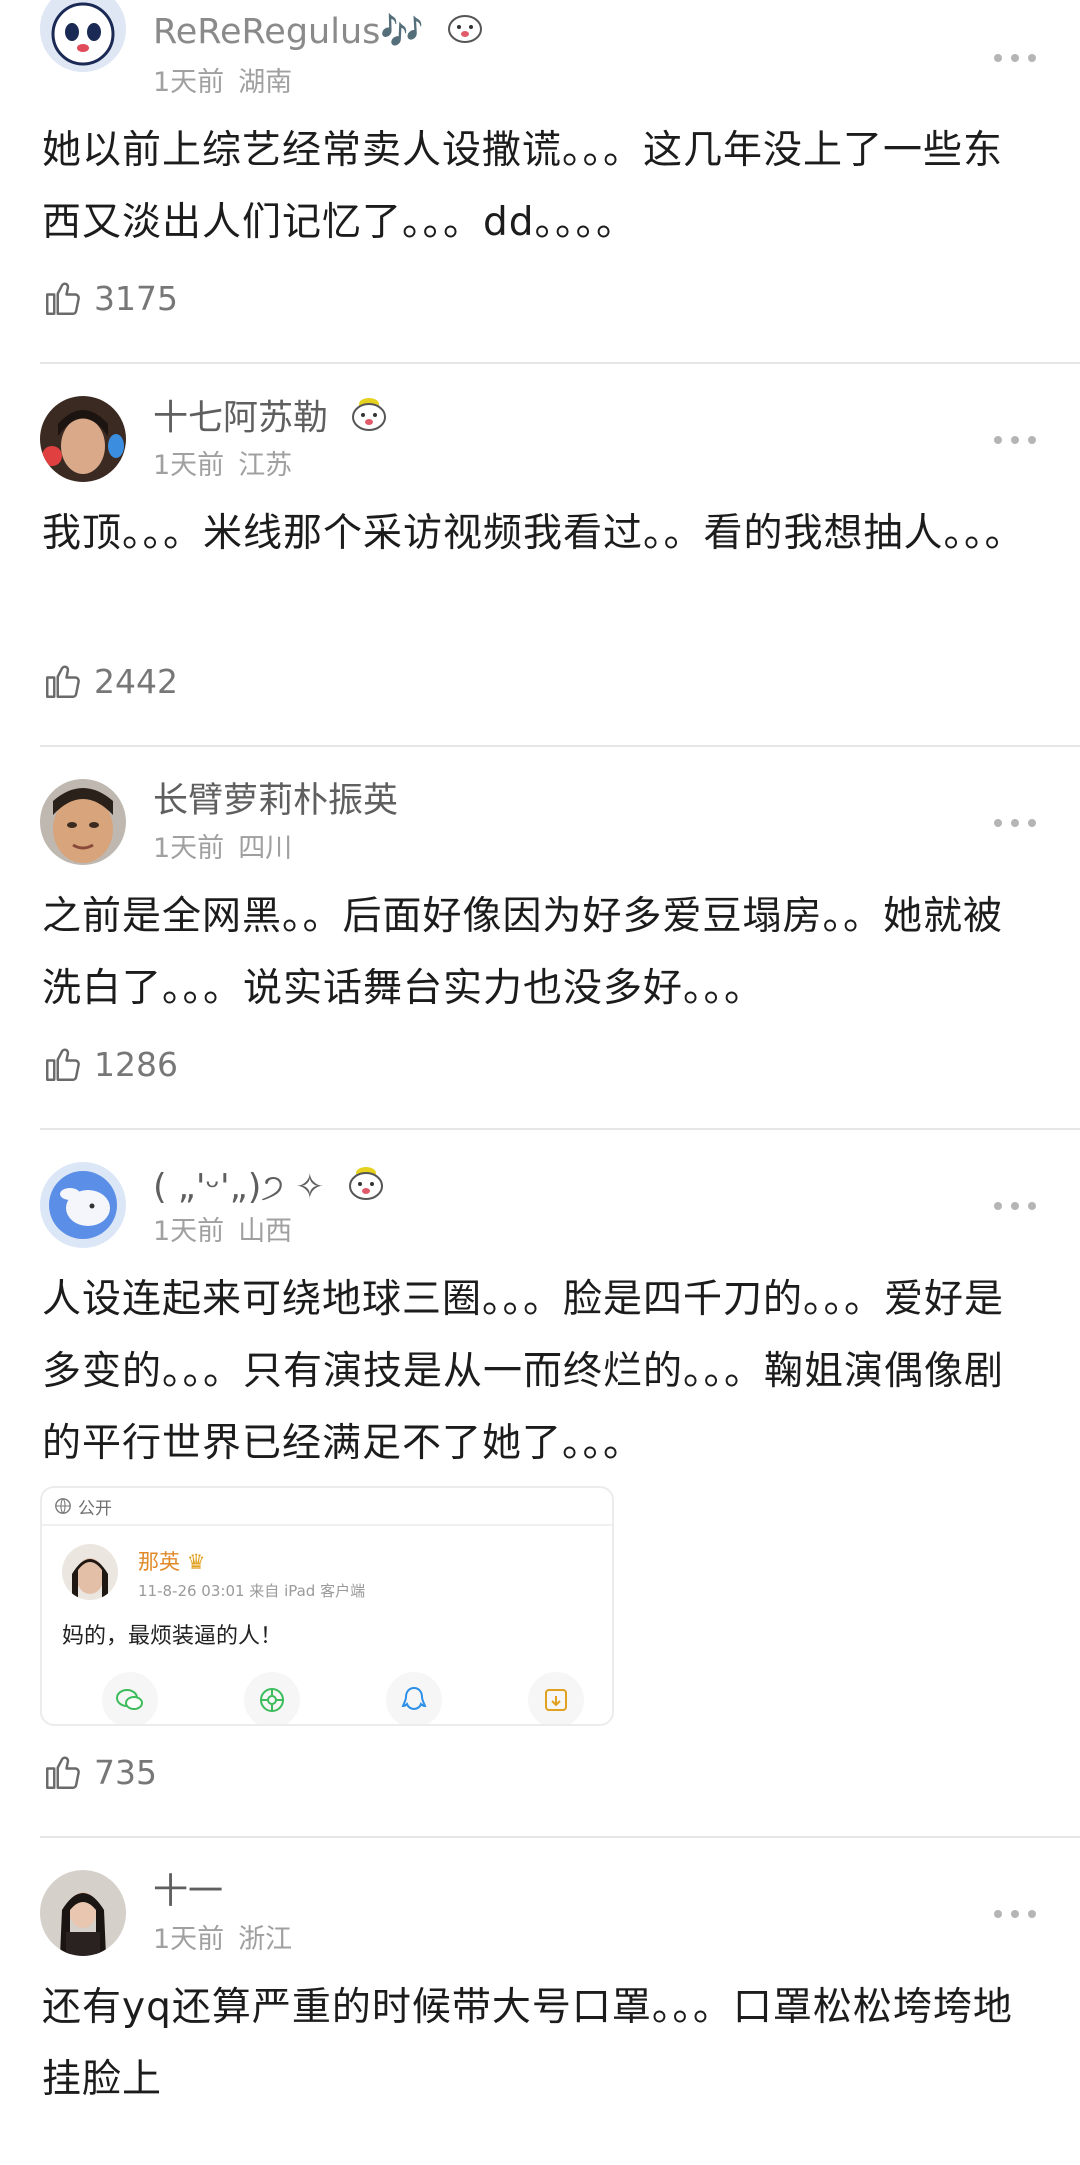  Describe the element at coordinates (271, 419) in the screenshot. I see `username: 十七阿苏勒` at that location.